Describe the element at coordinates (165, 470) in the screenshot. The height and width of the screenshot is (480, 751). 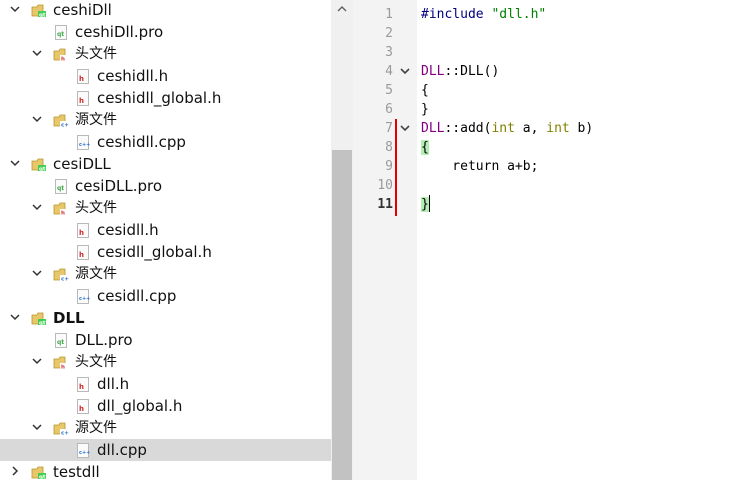
I see `tree-item: qt testdll` at that location.